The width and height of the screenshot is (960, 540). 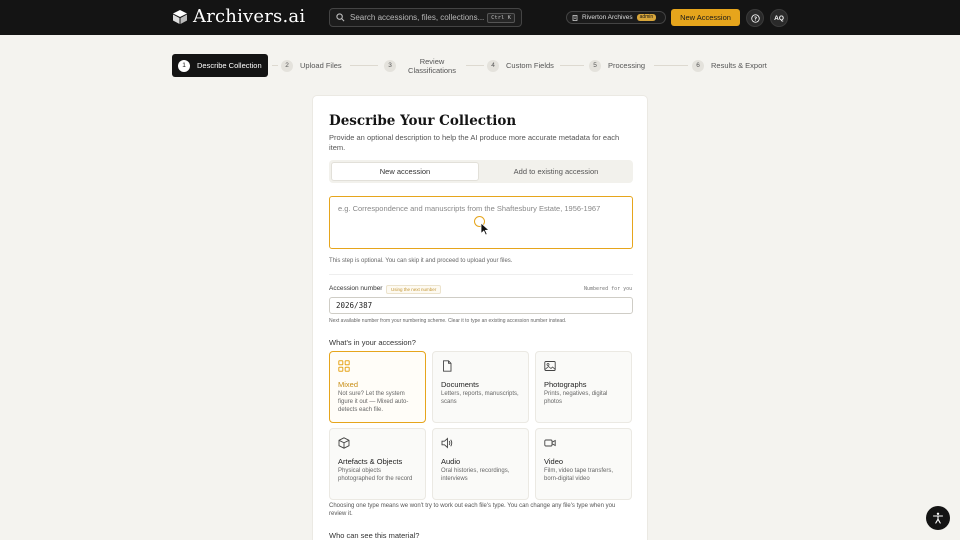 I want to click on image-icon, so click(x=550, y=366).